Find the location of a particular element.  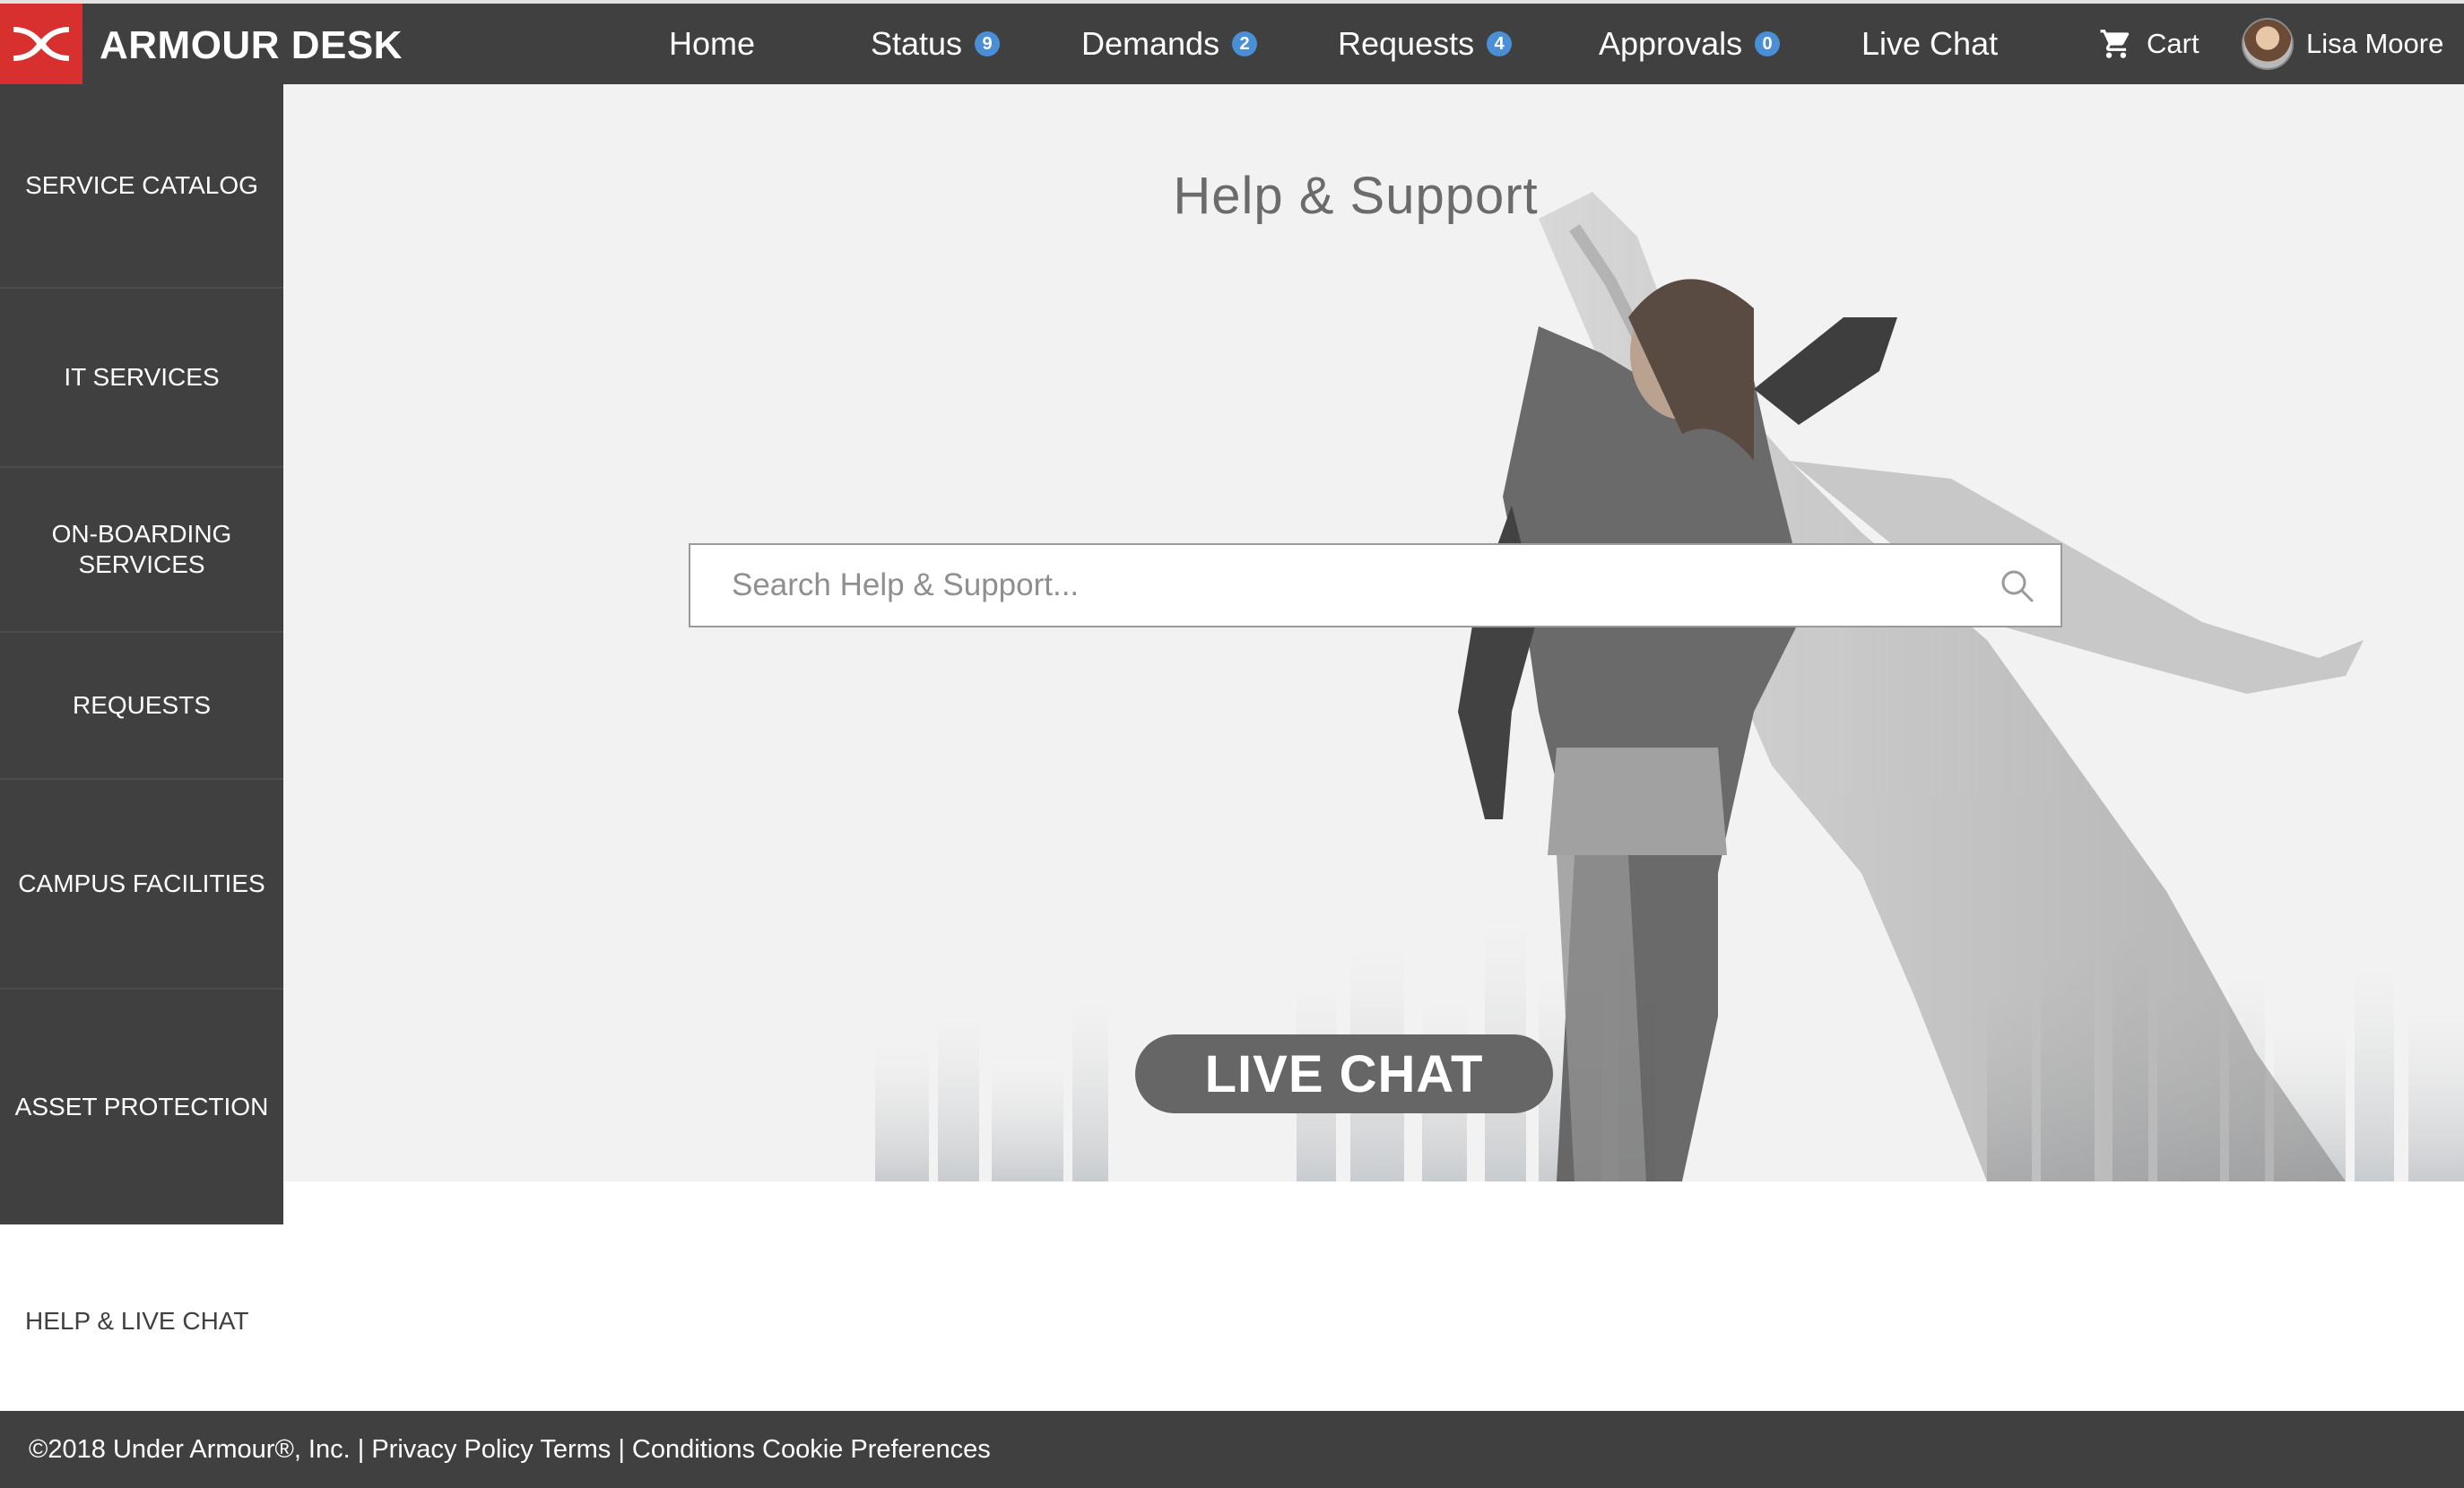

nav-approvals-label: Approvals is located at coordinates (1671, 43).